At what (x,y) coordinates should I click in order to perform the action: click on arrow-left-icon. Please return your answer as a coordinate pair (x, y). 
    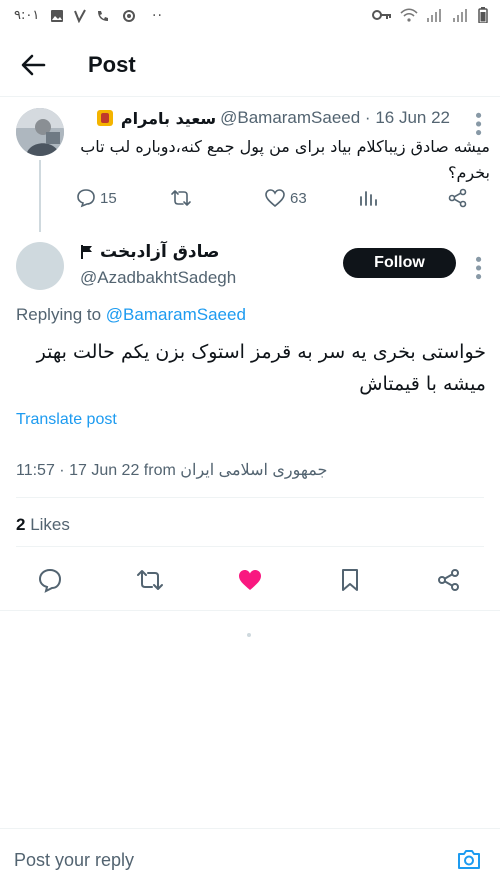
    Looking at the image, I should click on (33, 65).